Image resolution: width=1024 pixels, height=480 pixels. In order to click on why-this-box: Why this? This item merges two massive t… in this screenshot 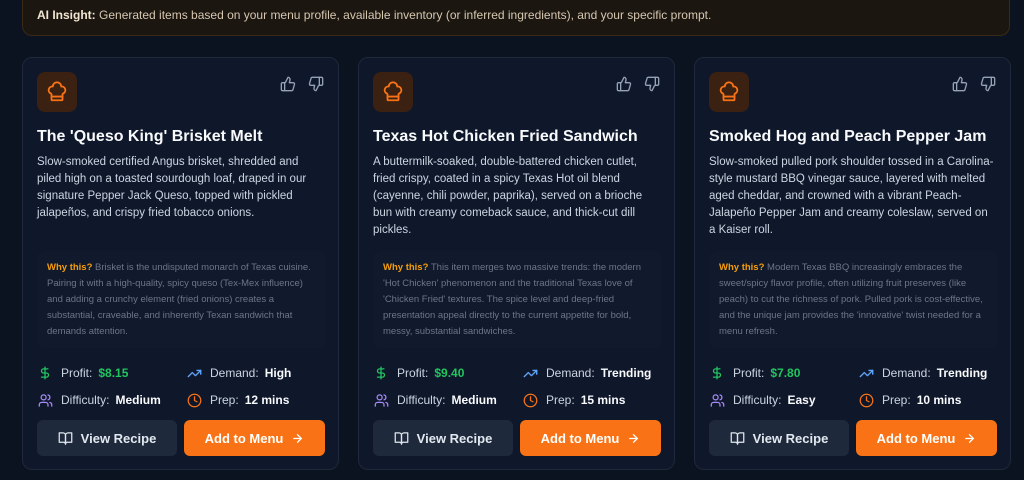, I will do `click(517, 299)`.